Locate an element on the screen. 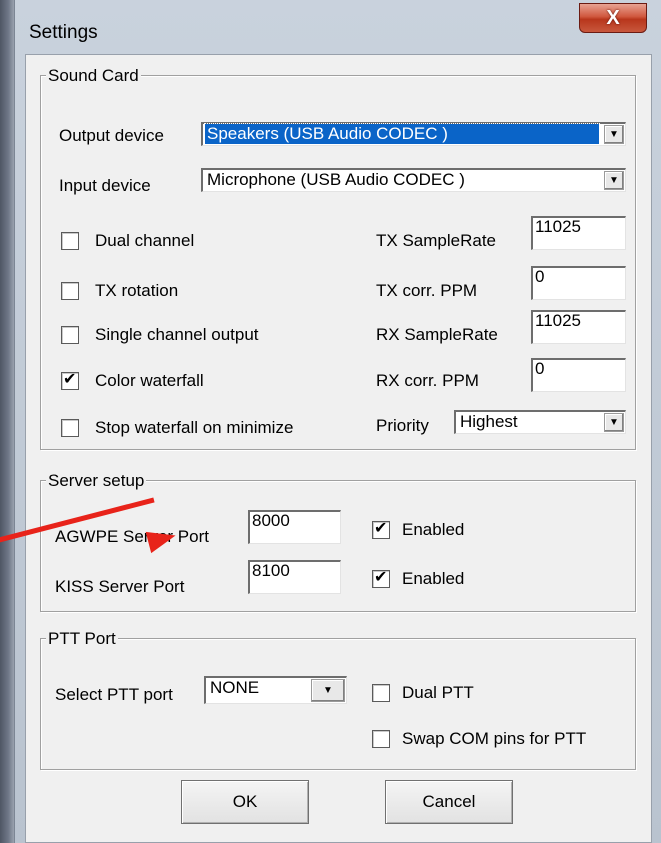 The width and height of the screenshot is (661, 843). tx-corr-label: TX corr. PPM is located at coordinates (427, 290).